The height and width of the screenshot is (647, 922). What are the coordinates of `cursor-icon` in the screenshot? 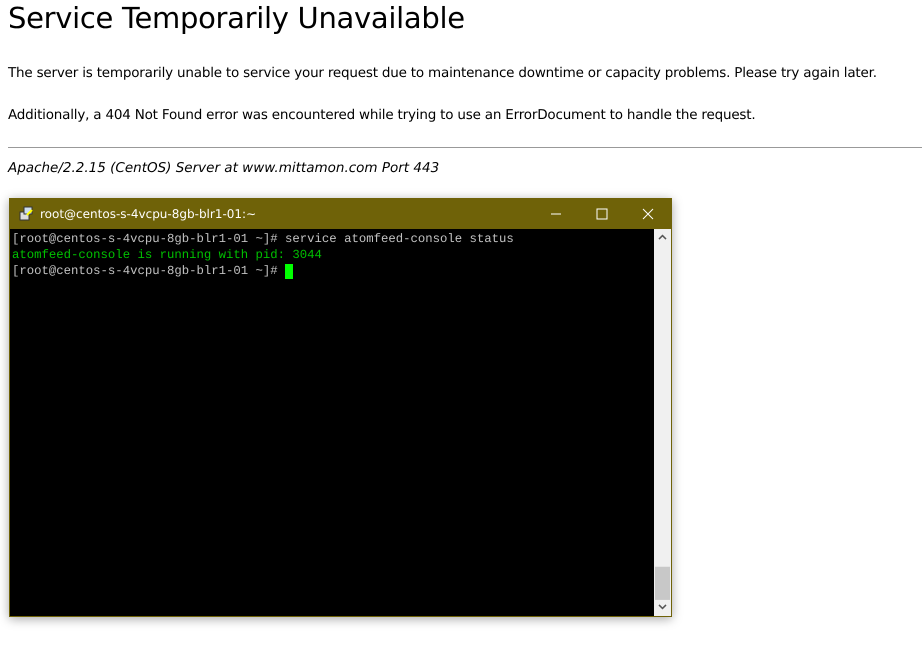 It's located at (288, 271).